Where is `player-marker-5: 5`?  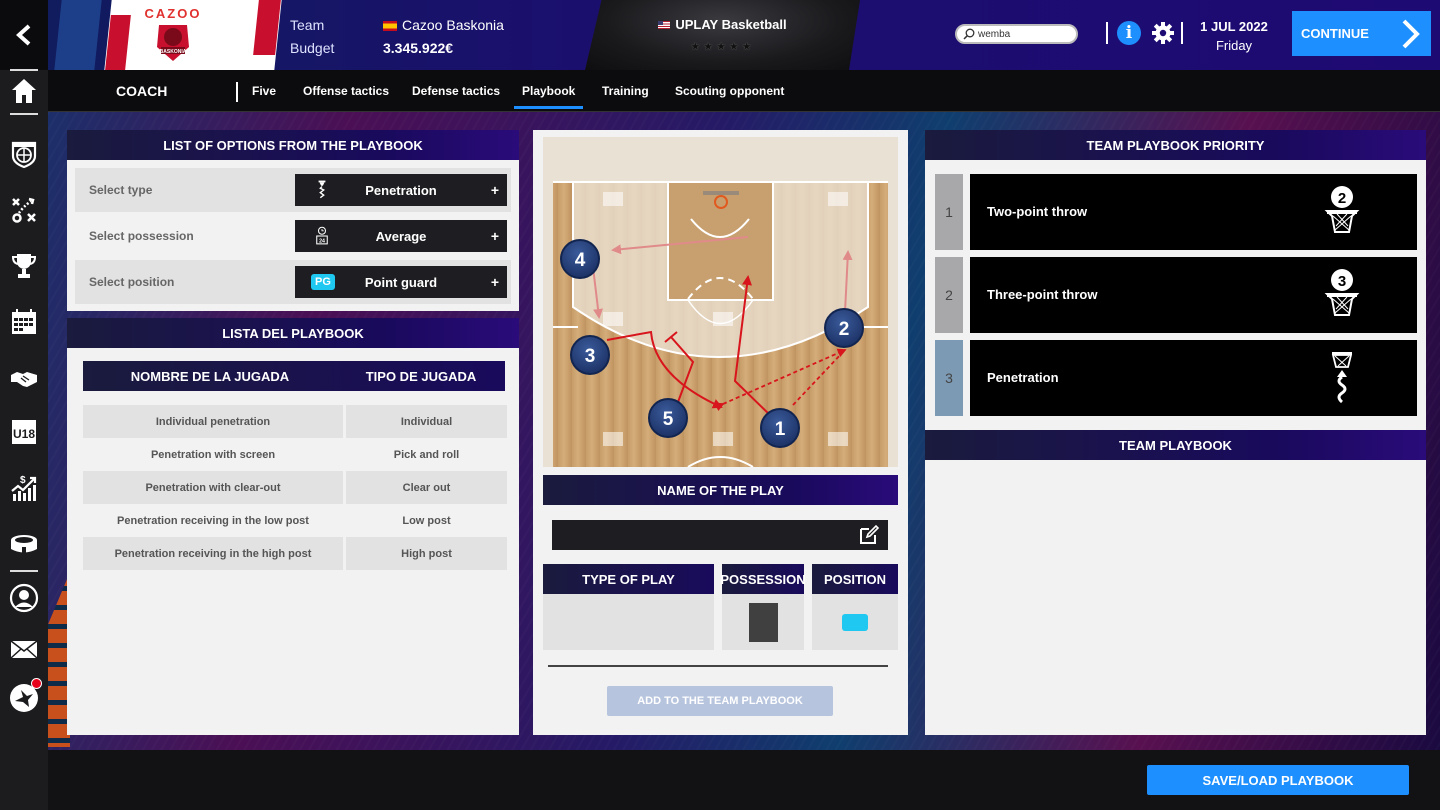
player-marker-5: 5 is located at coordinates (668, 418).